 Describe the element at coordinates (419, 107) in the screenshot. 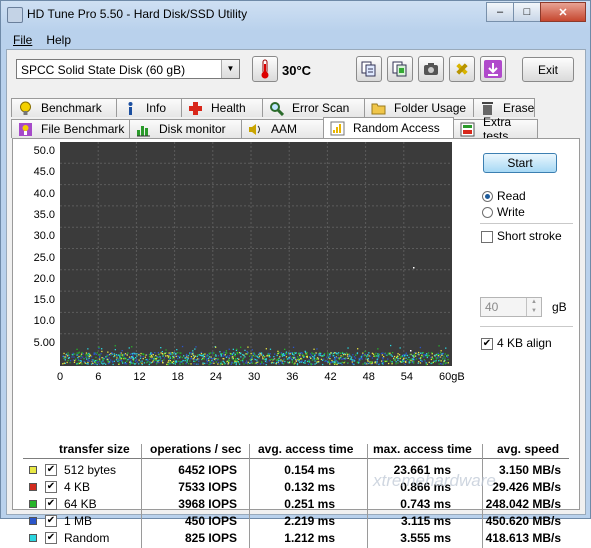

I see `tab-folder-usage: Folder Usage` at that location.